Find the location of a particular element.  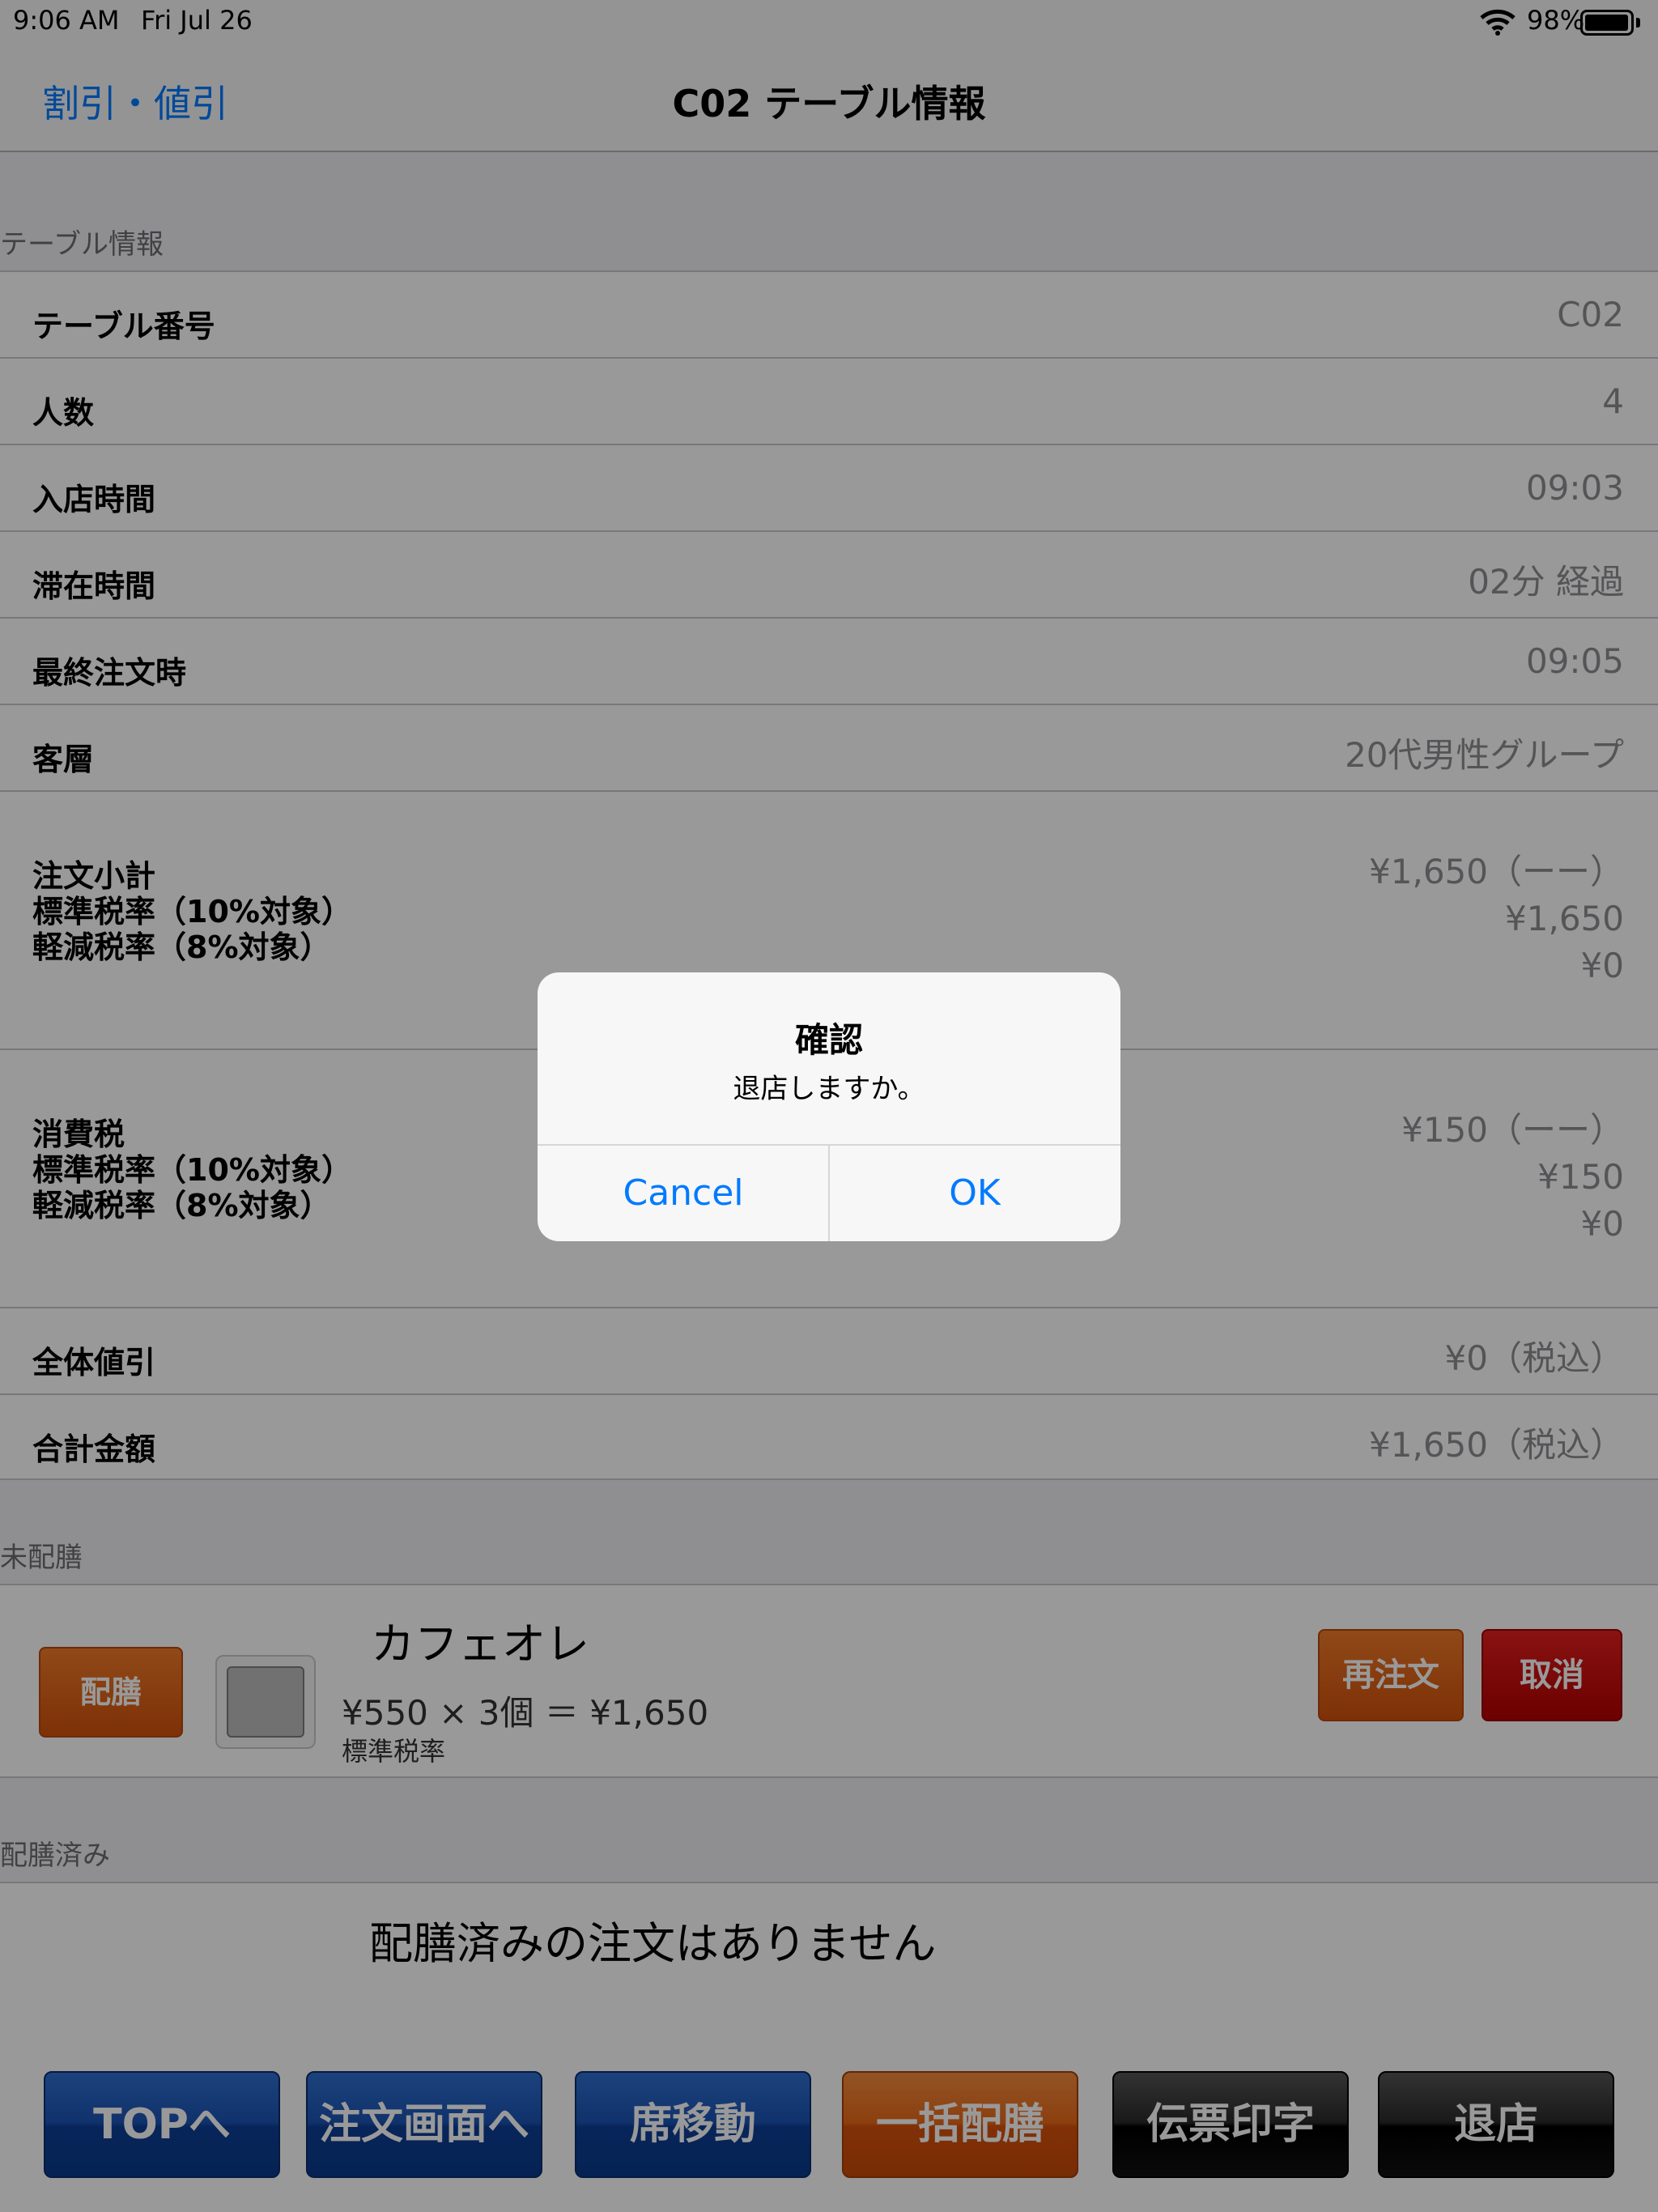

alert-cancel-button: Cancel is located at coordinates (683, 1194).